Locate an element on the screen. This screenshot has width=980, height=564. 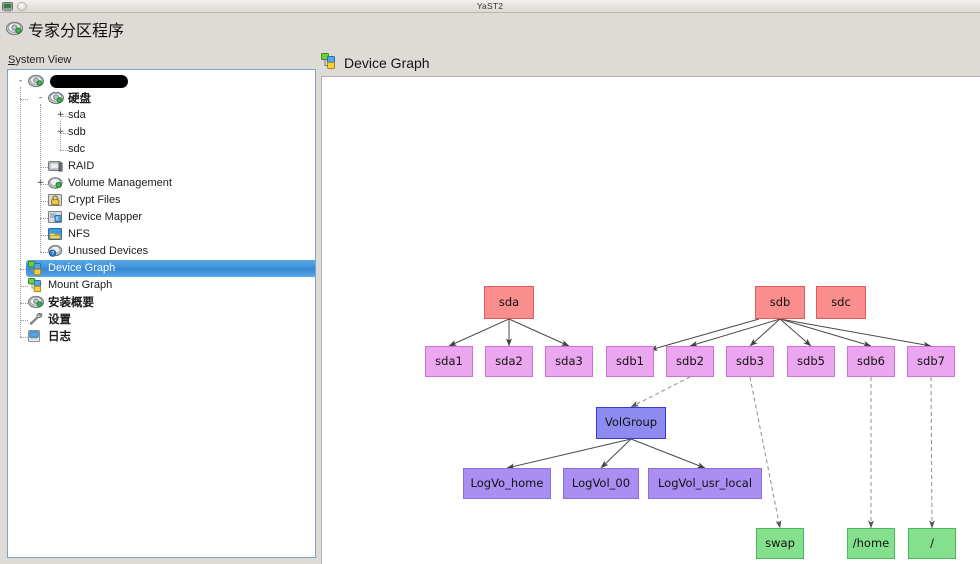
graph-node-label: sda1 is located at coordinates (449, 360).